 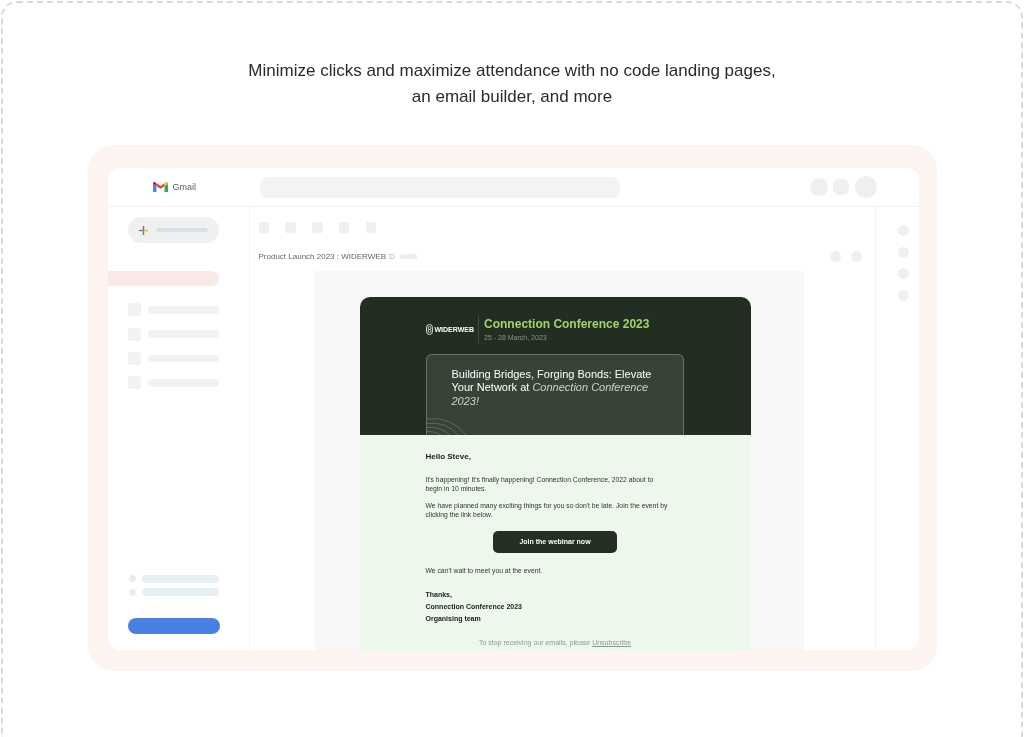 What do you see at coordinates (160, 187) in the screenshot?
I see `mail-logo-icon` at bounding box center [160, 187].